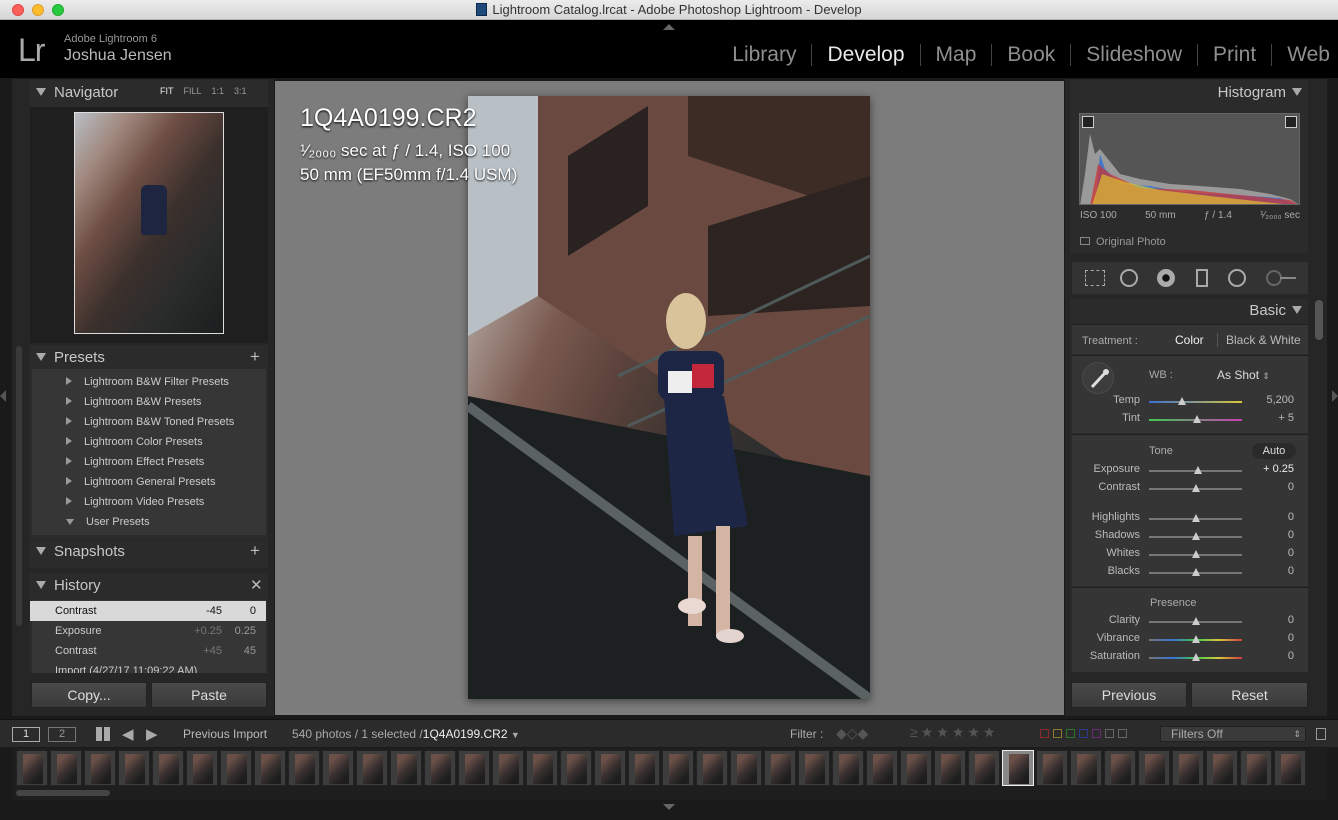 The height and width of the screenshot is (820, 1338). Describe the element at coordinates (103, 734) in the screenshot. I see `grid-view-icon` at that location.